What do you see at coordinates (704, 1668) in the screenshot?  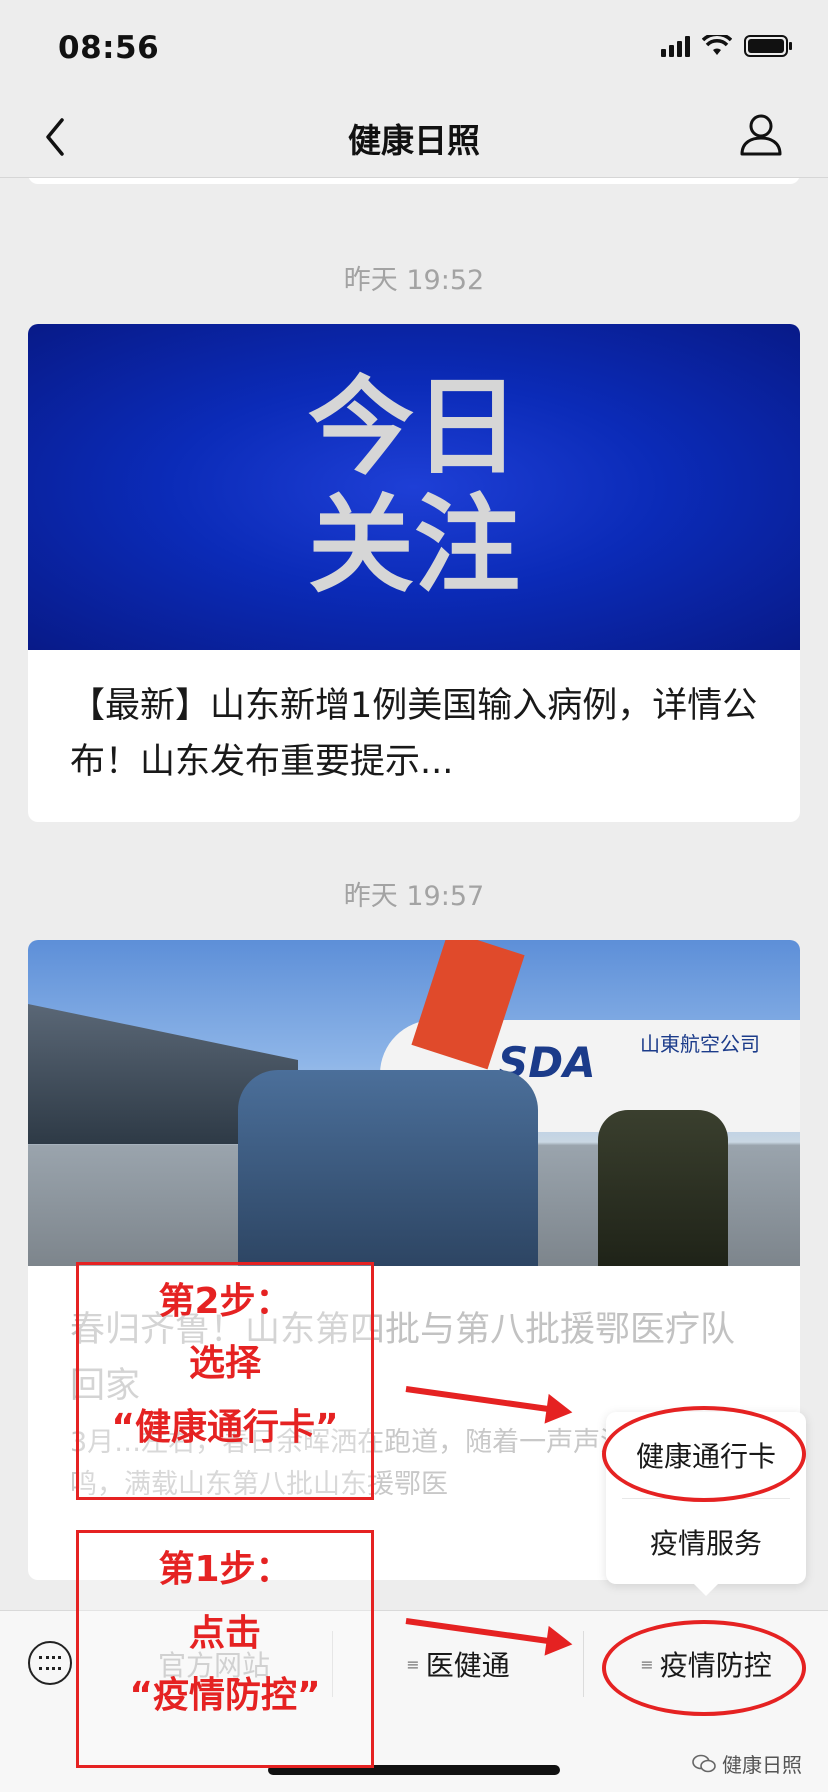 I see `epidemic-control-highlight` at bounding box center [704, 1668].